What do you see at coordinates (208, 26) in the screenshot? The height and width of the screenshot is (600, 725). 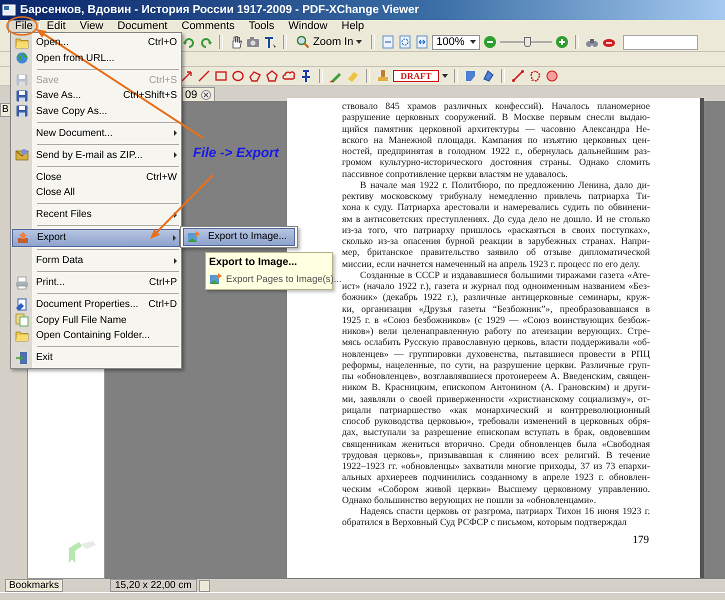 I see `menu-bar-item: Comments` at bounding box center [208, 26].